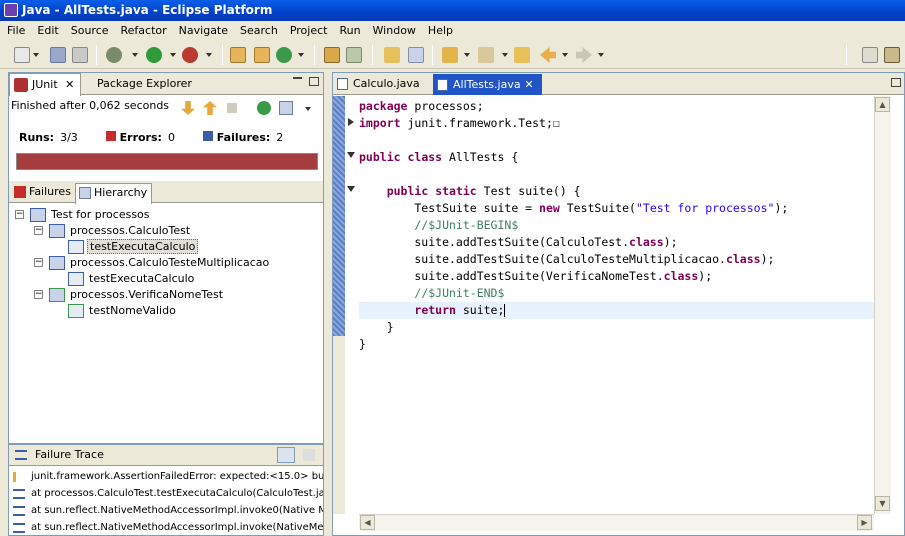 This screenshot has height=536, width=905. I want to click on fold-expand-icon, so click(351, 122).